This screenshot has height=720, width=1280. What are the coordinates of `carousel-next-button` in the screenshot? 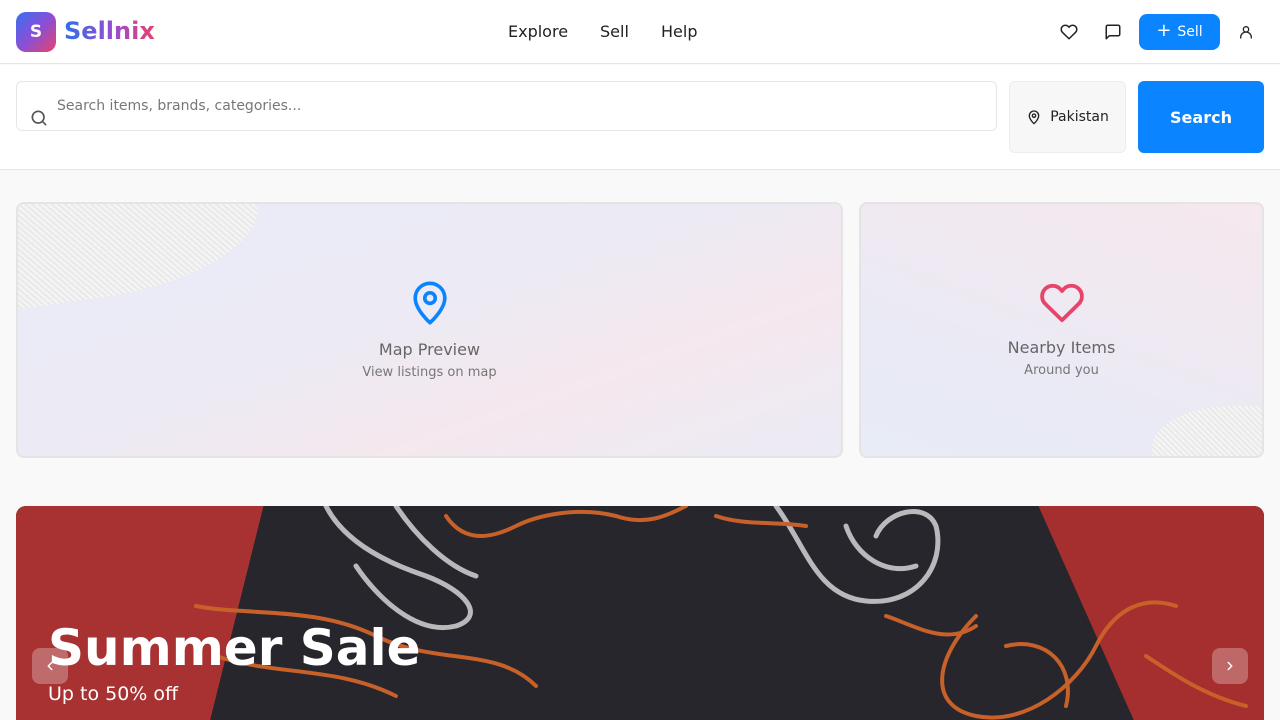 It's located at (1230, 666).